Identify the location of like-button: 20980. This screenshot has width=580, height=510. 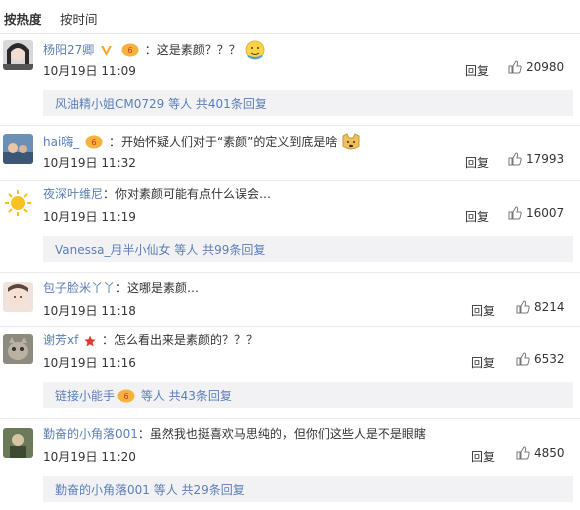
(536, 67).